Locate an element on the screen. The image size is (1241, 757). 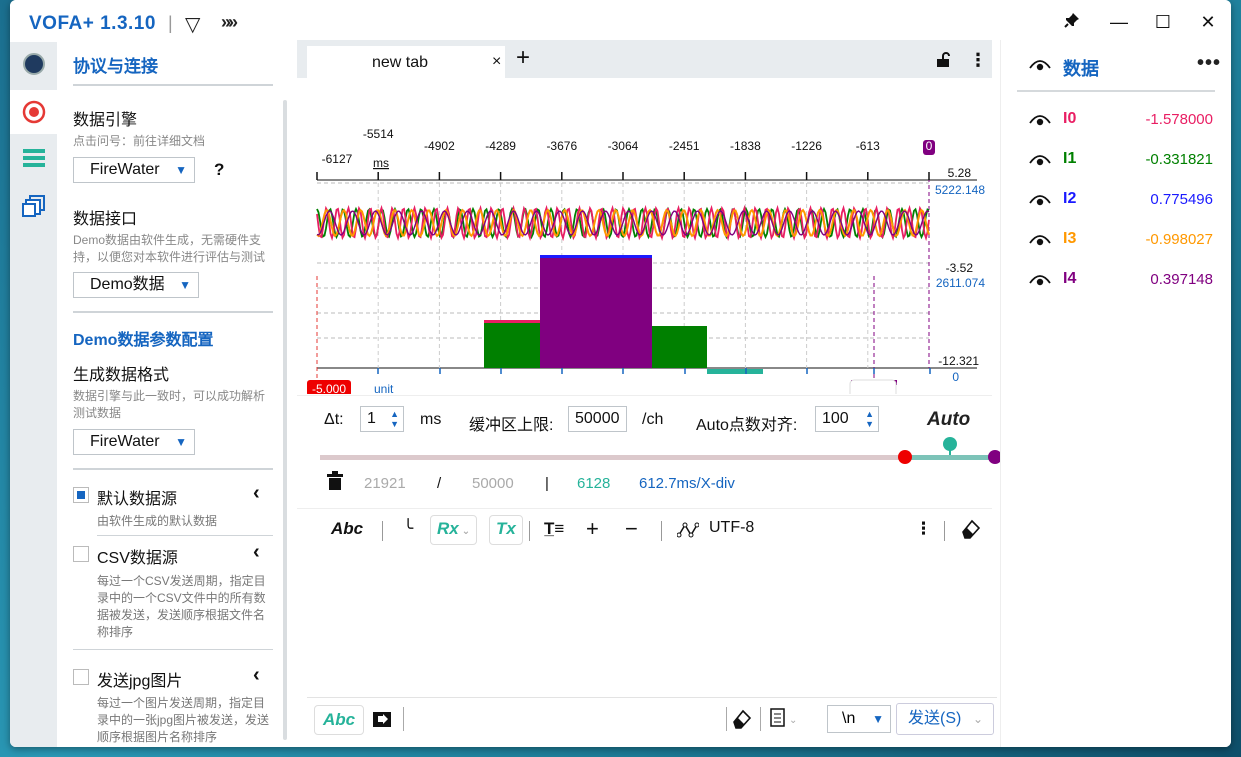
range-slider is located at coordinates (662, 451).